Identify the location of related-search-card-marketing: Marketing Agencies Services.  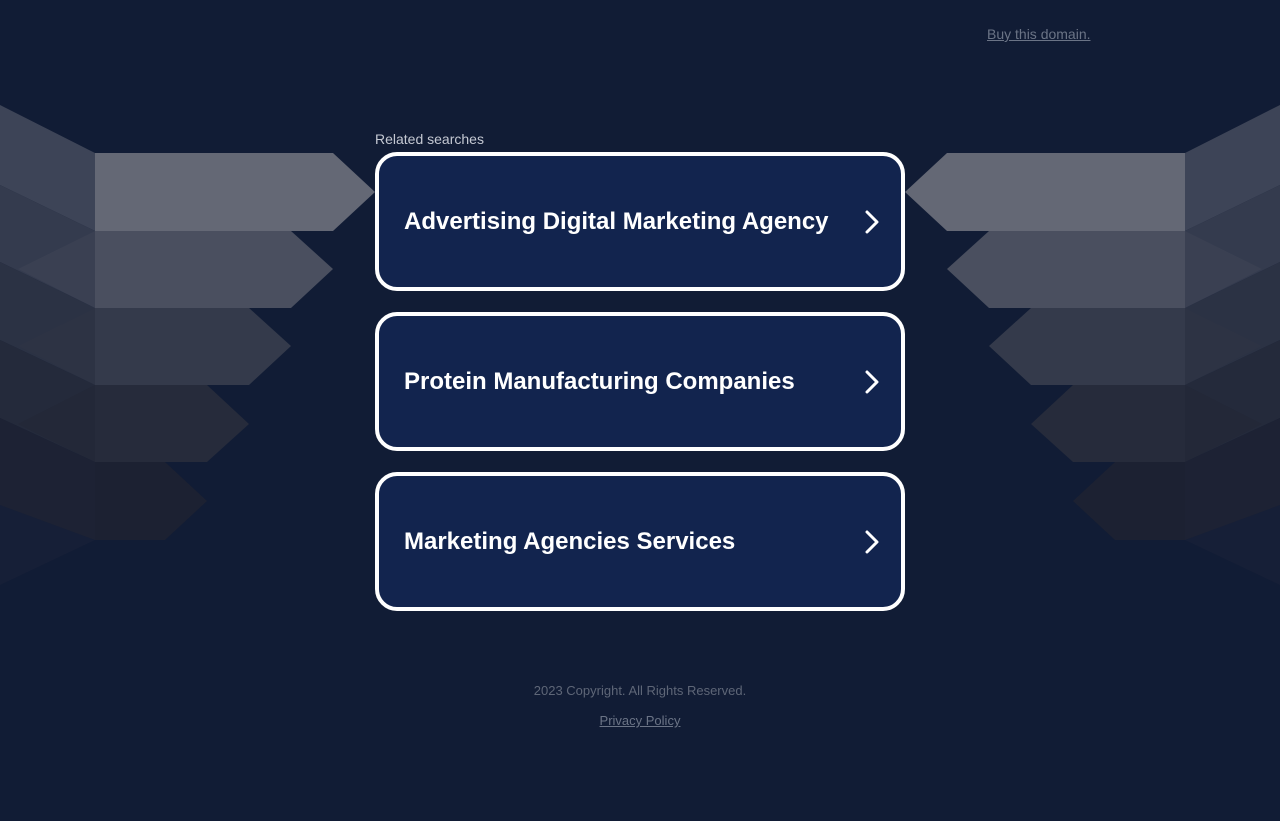
(640, 541).